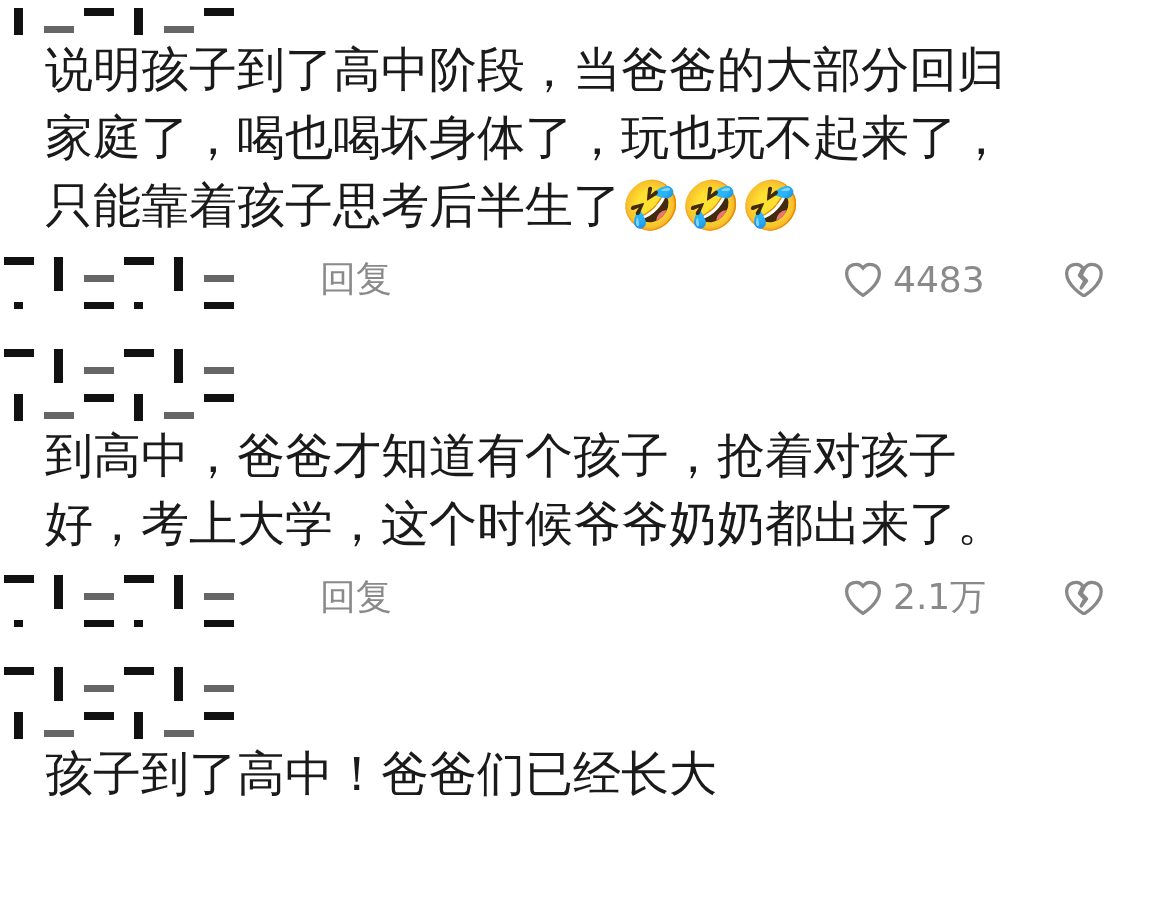  What do you see at coordinates (939, 279) in the screenshot?
I see `like-count: 4483` at bounding box center [939, 279].